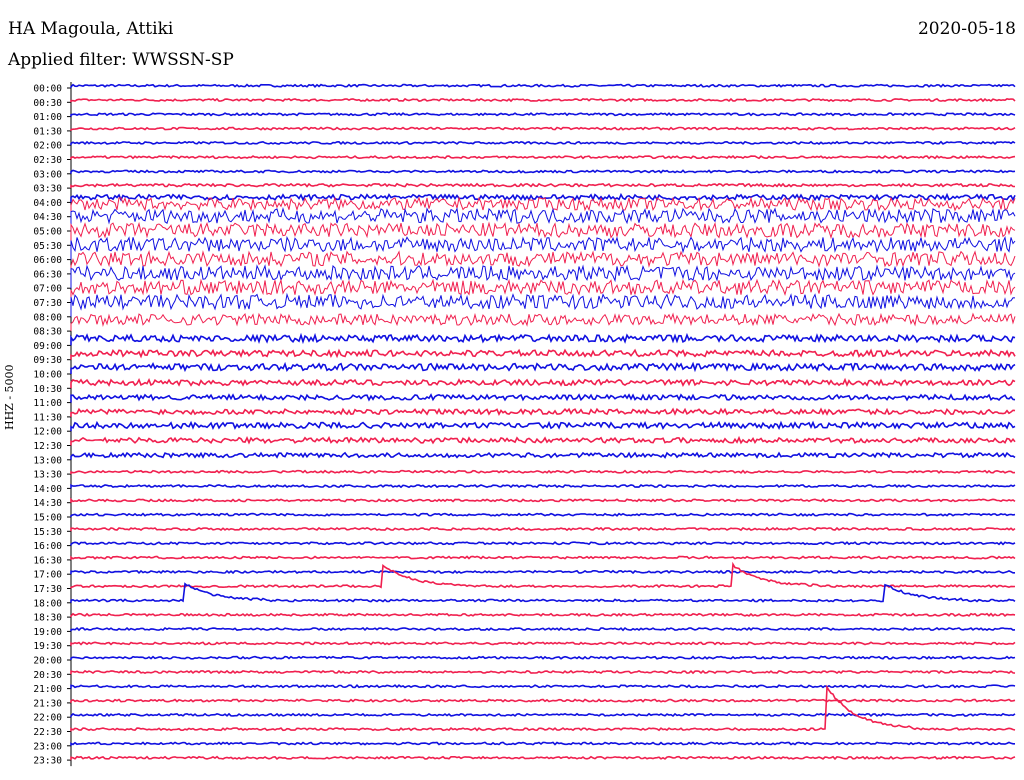 This screenshot has width=1024, height=780. I want to click on row-label: 08:30, so click(47, 332).